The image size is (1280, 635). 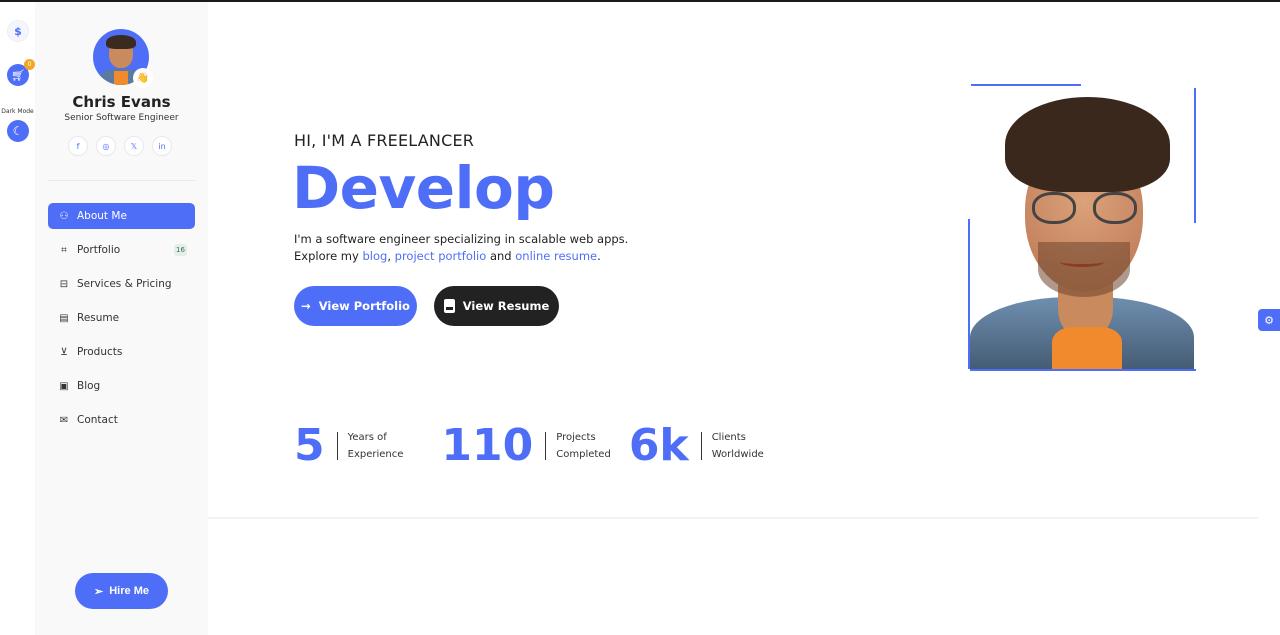 I want to click on stat-value: 110, so click(x=487, y=445).